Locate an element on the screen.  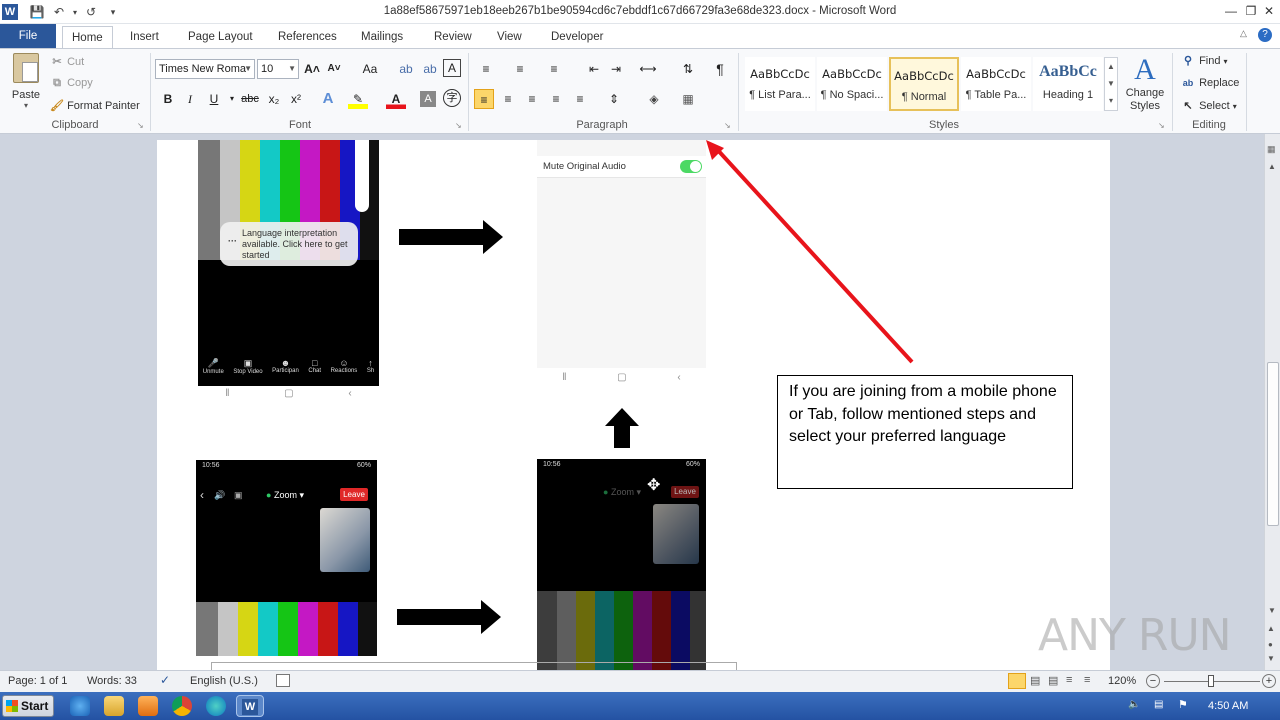
change-case-button: Aa is located at coordinates (370, 69).